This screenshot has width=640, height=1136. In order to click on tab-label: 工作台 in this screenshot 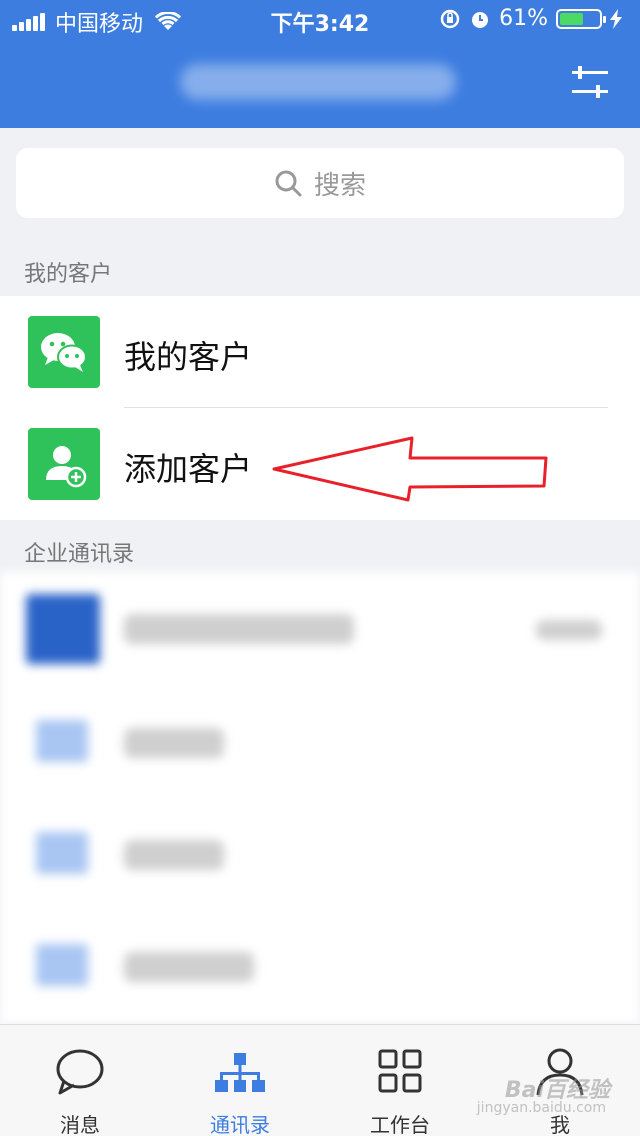, I will do `click(400, 1124)`.